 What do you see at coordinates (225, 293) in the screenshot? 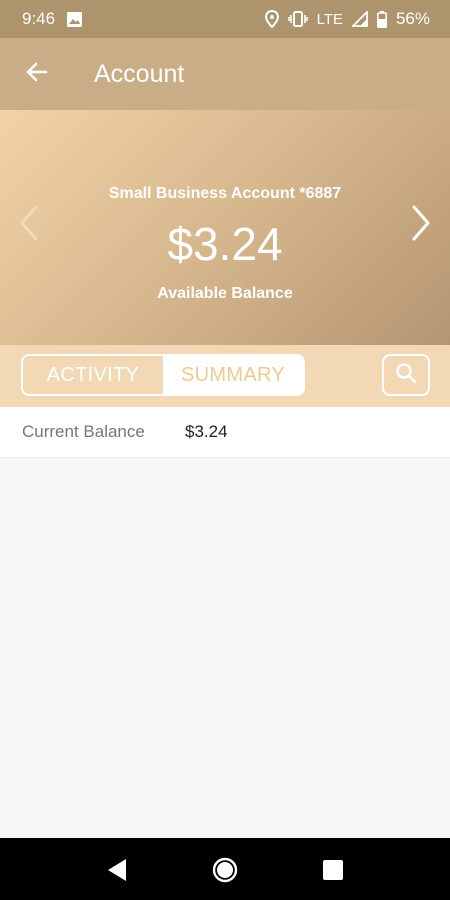
I see `available-balance-label: Available Balance` at bounding box center [225, 293].